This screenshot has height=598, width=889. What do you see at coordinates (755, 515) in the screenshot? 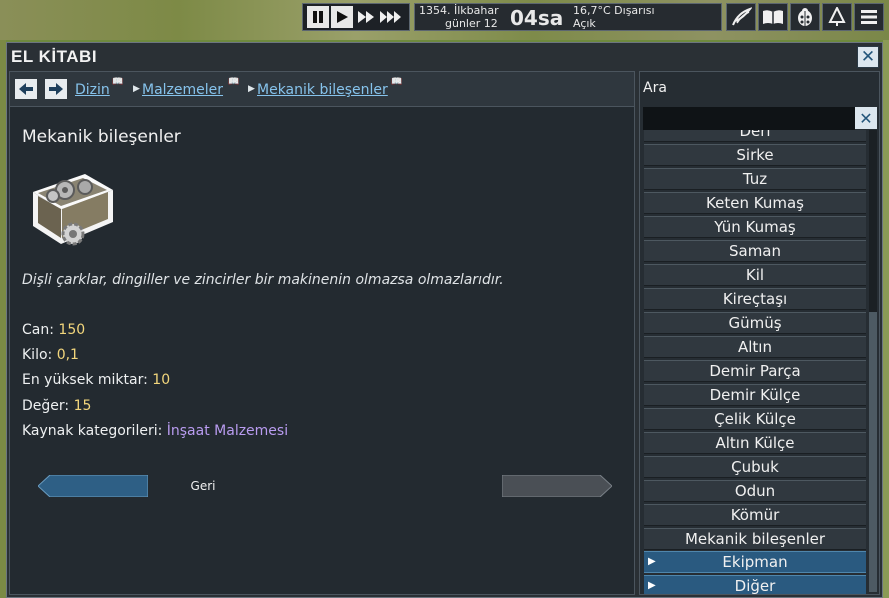
I see `list-item: Kömür` at bounding box center [755, 515].